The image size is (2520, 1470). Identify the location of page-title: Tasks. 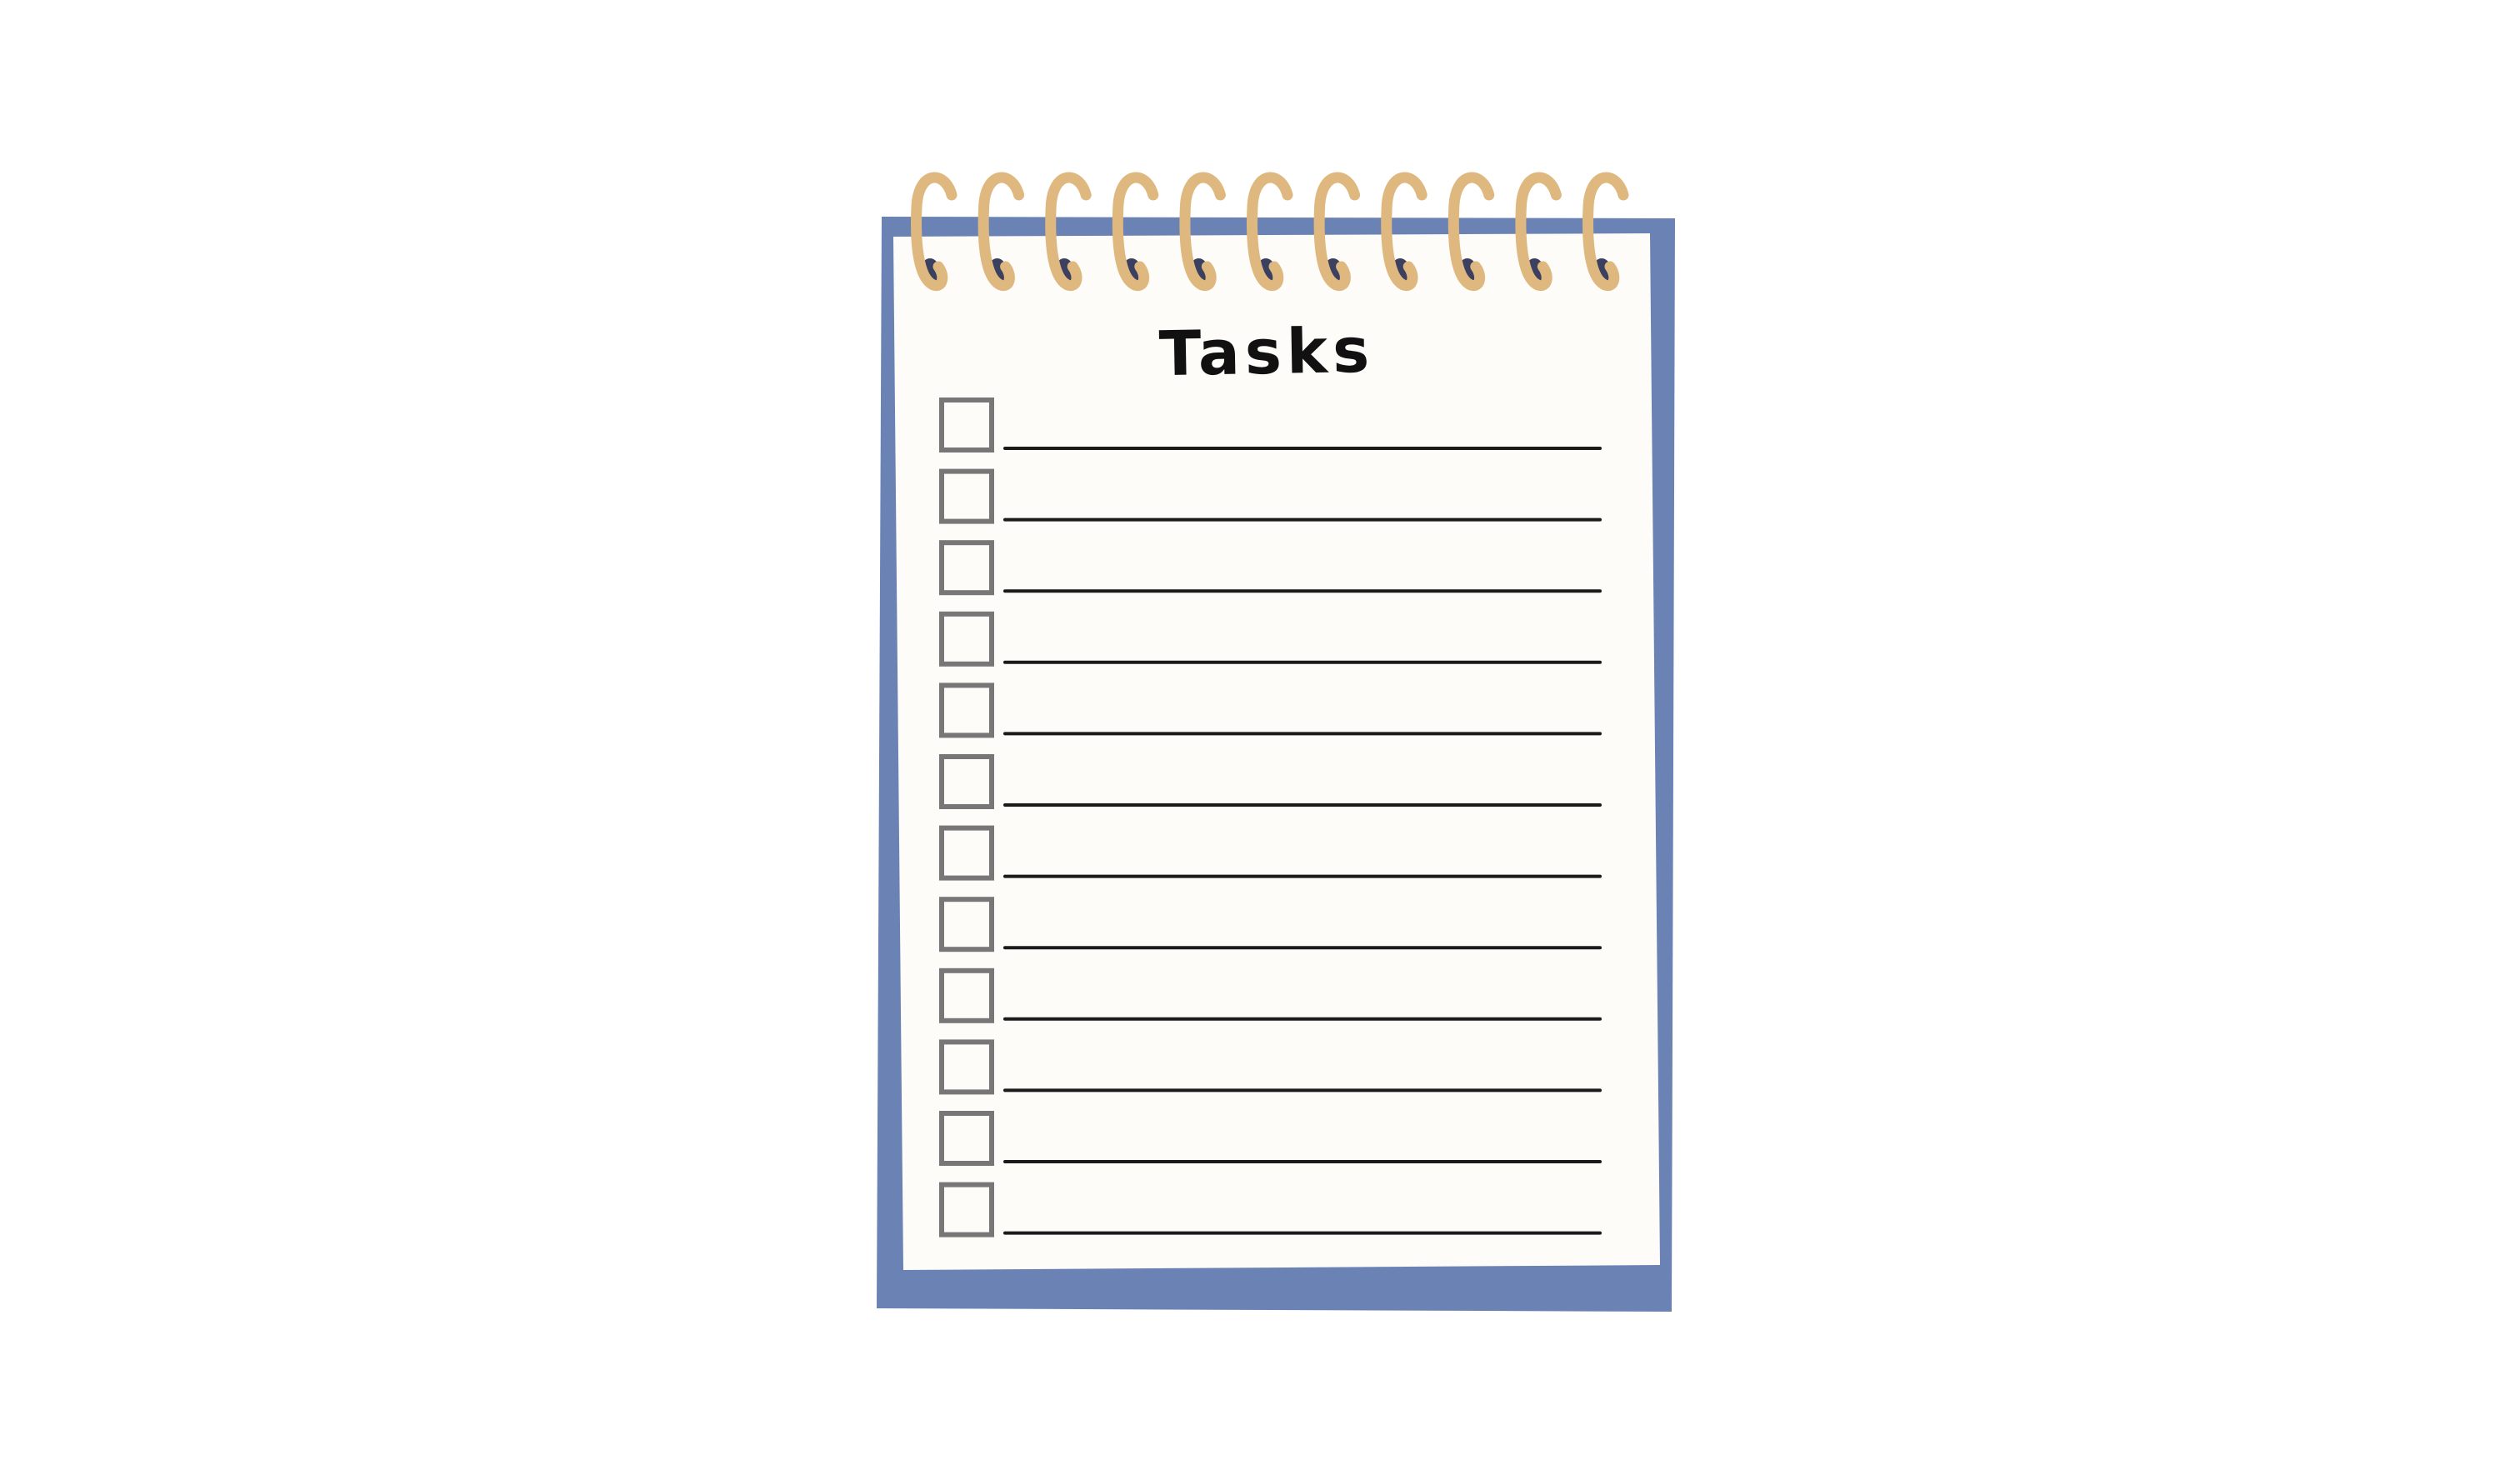
(1266, 352).